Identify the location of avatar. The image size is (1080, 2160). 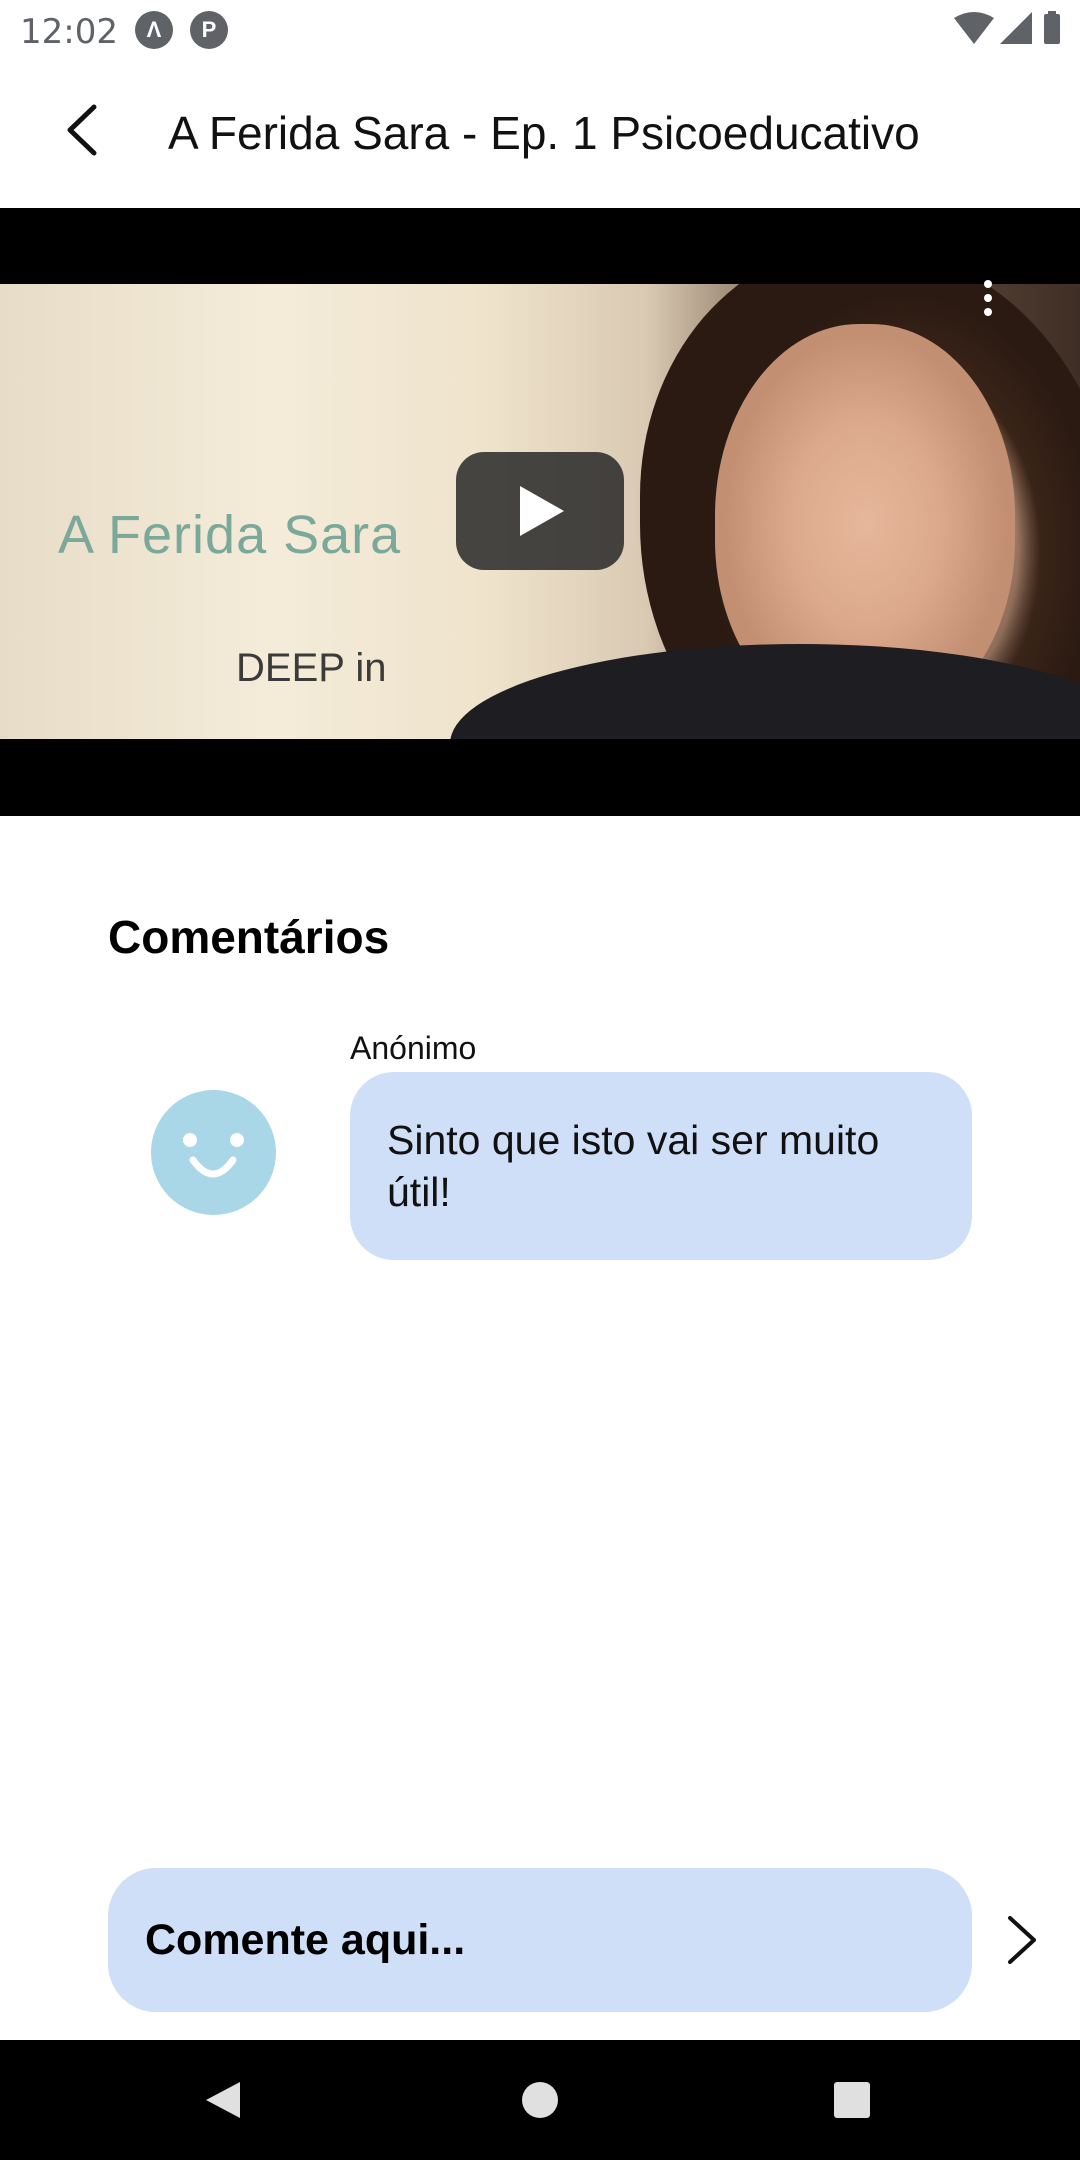
(213, 1152).